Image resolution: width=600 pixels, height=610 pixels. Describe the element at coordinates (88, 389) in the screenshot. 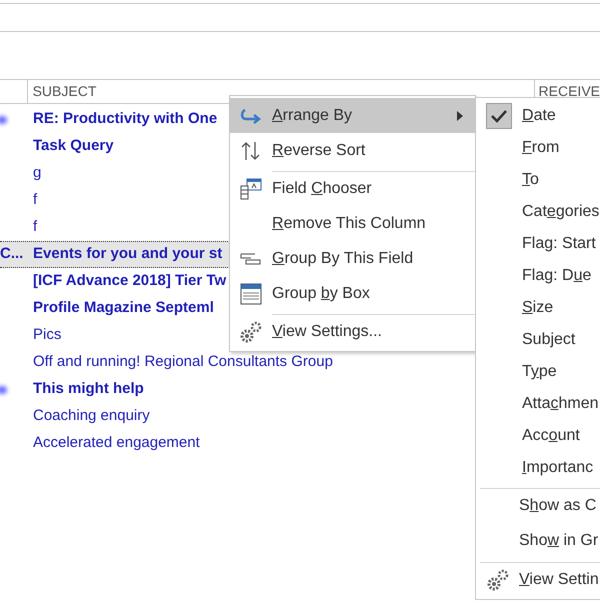

I see `subject-cell-text: This might help` at that location.